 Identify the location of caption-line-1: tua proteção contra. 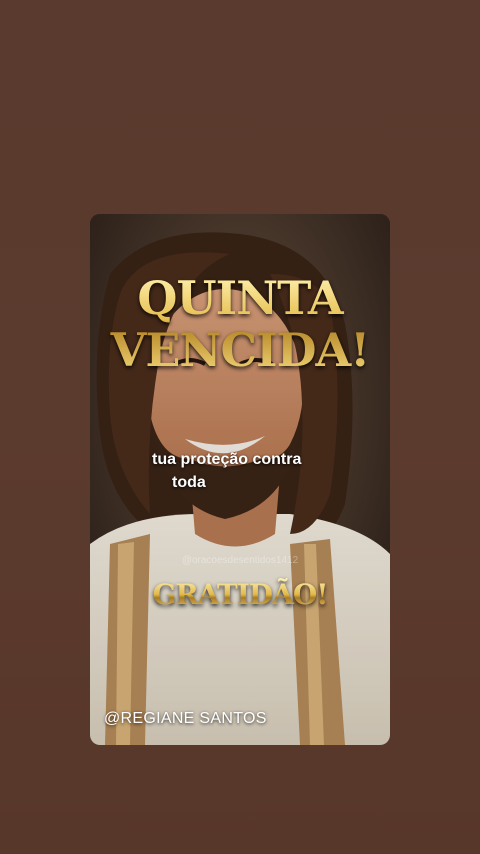
(227, 459).